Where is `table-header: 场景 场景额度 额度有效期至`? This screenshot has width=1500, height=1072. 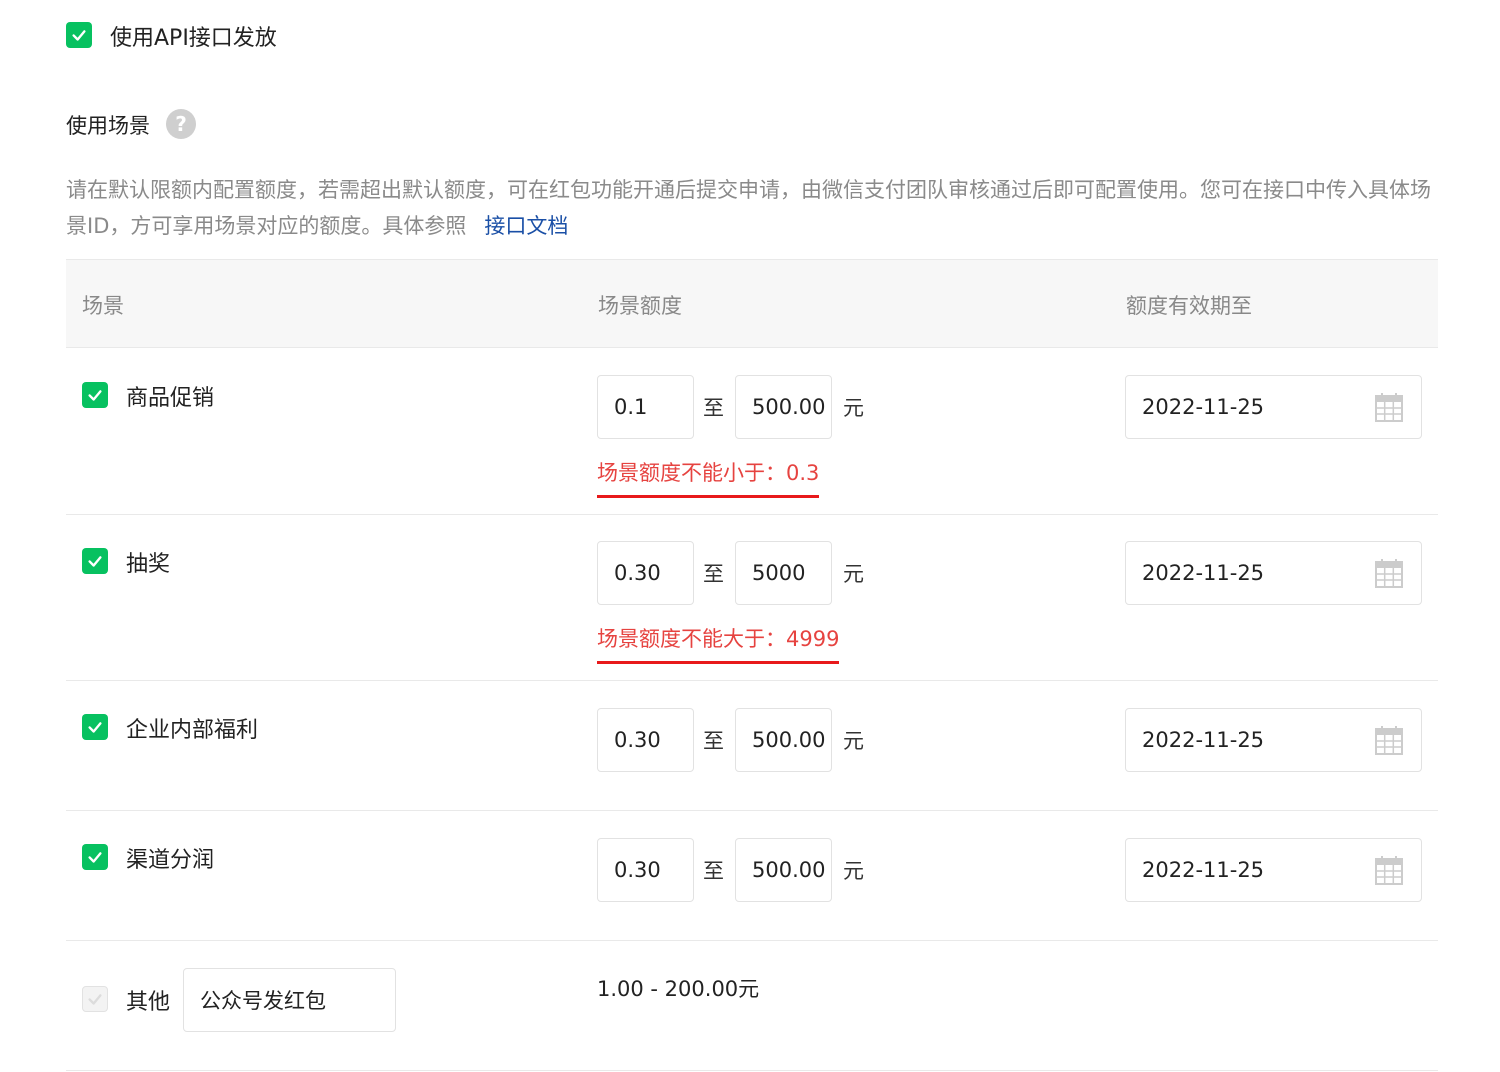 table-header: 场景 场景额度 额度有效期至 is located at coordinates (752, 303).